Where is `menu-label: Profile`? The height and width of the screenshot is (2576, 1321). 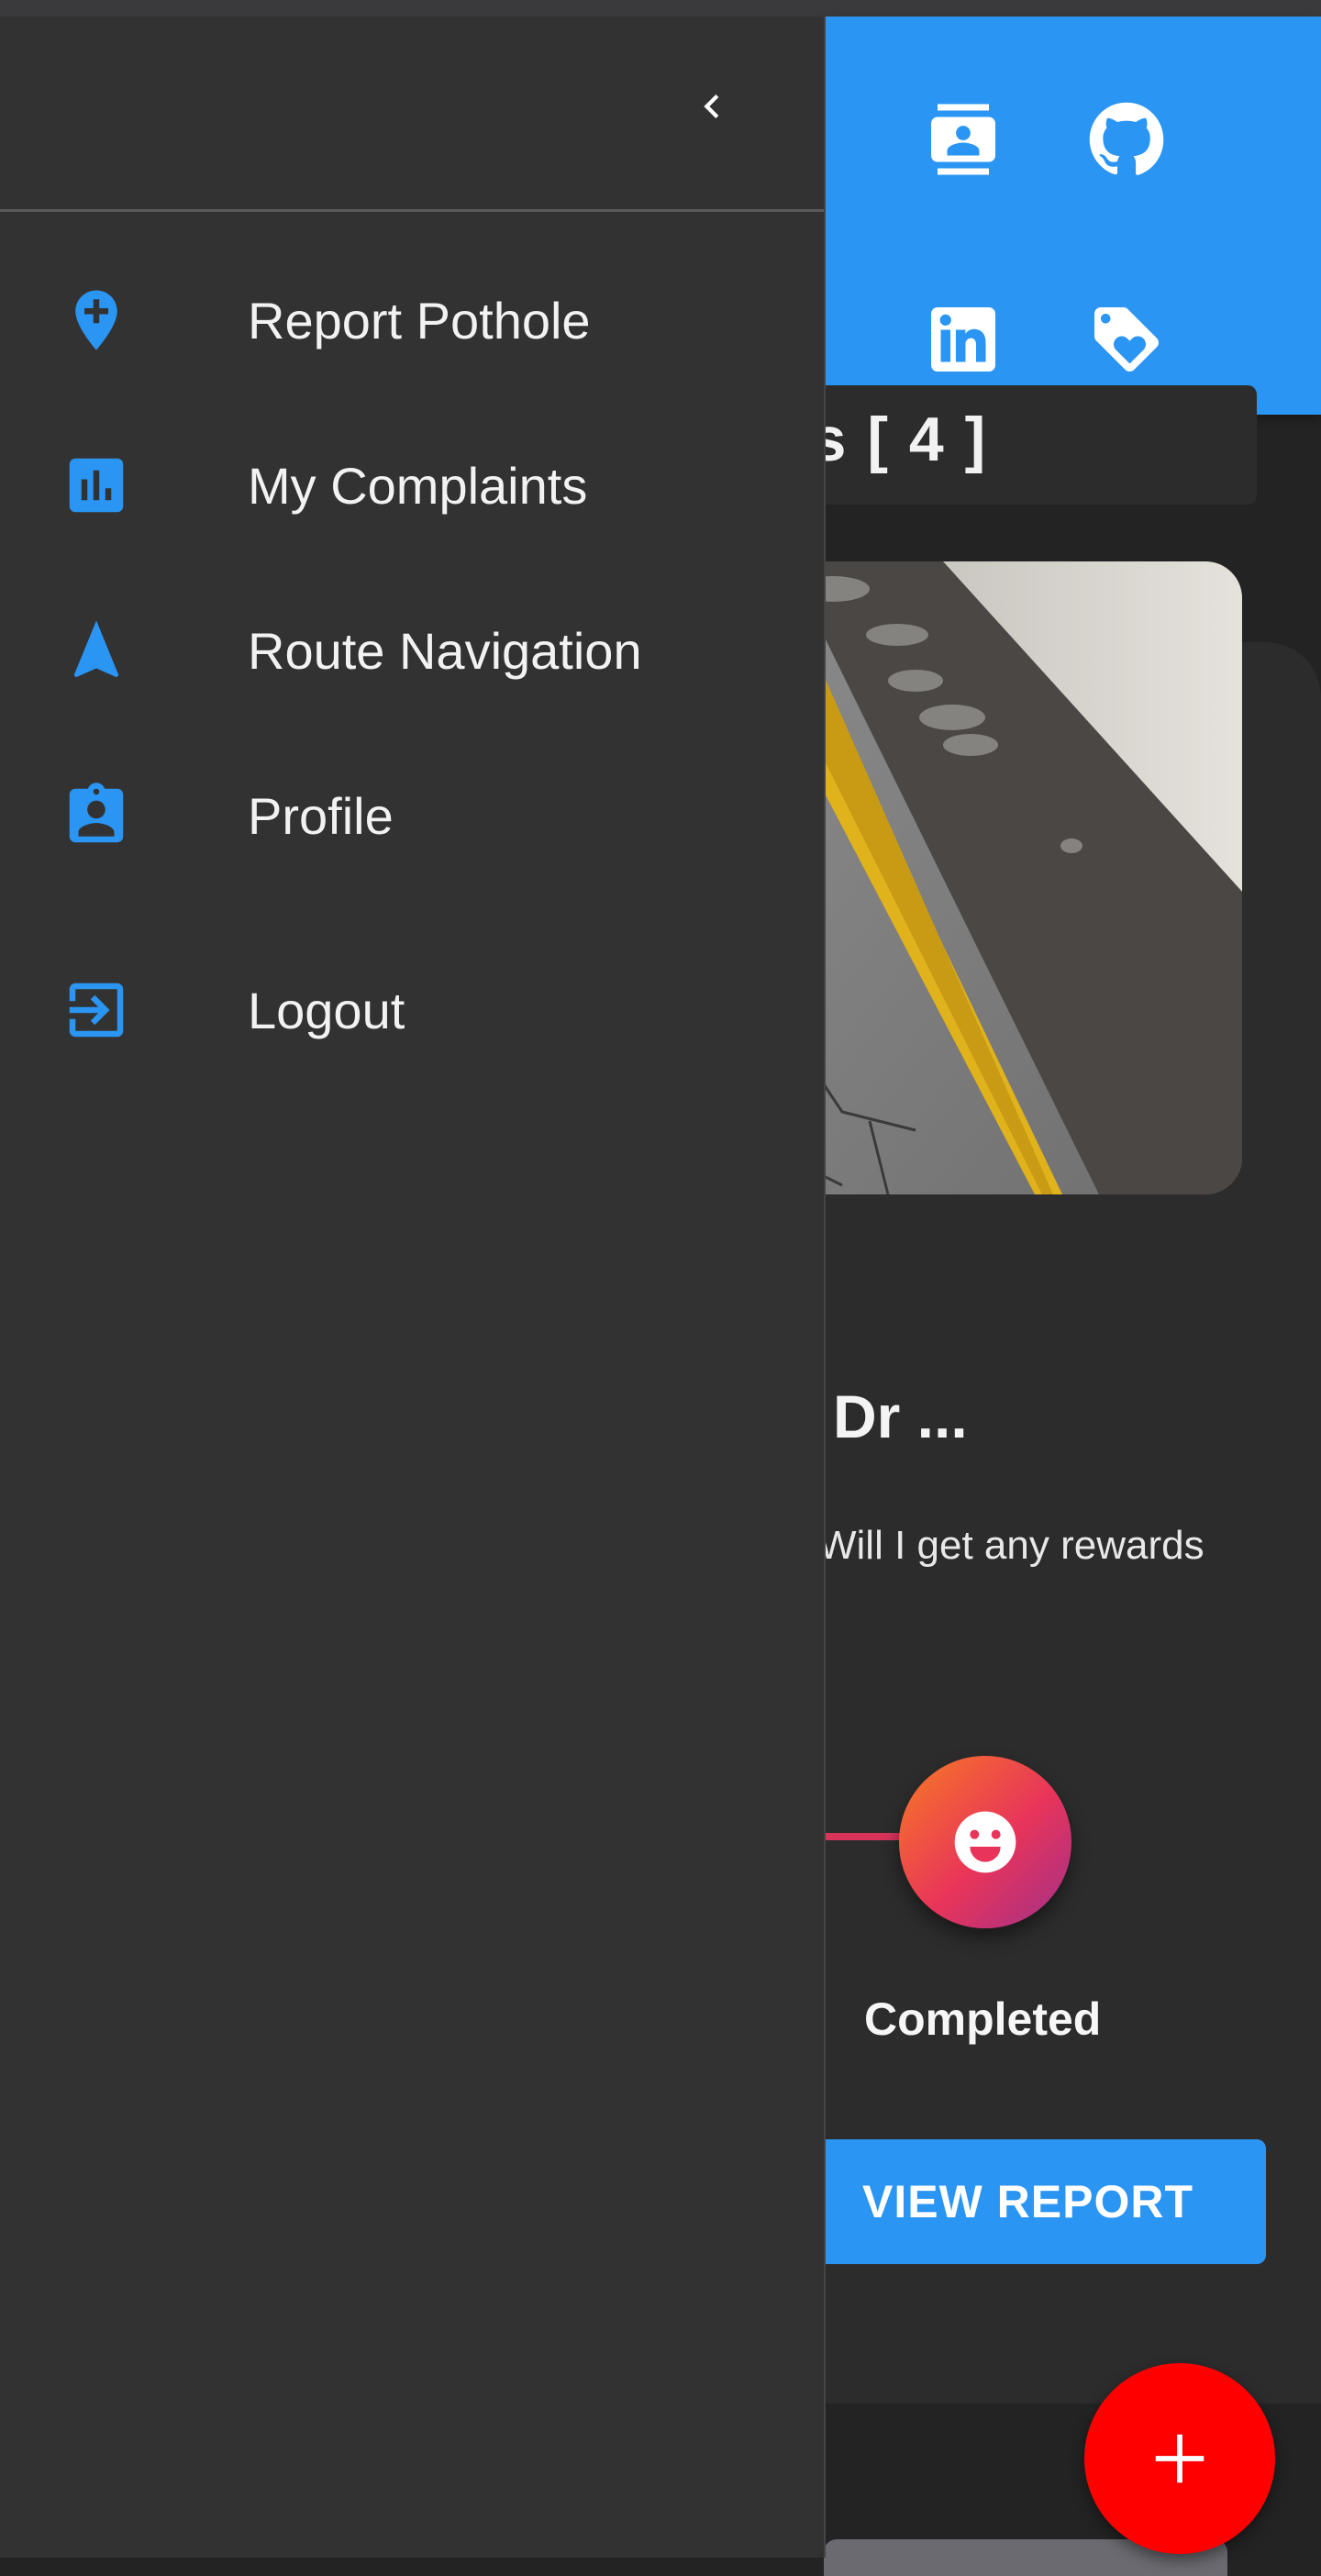 menu-label: Profile is located at coordinates (321, 815).